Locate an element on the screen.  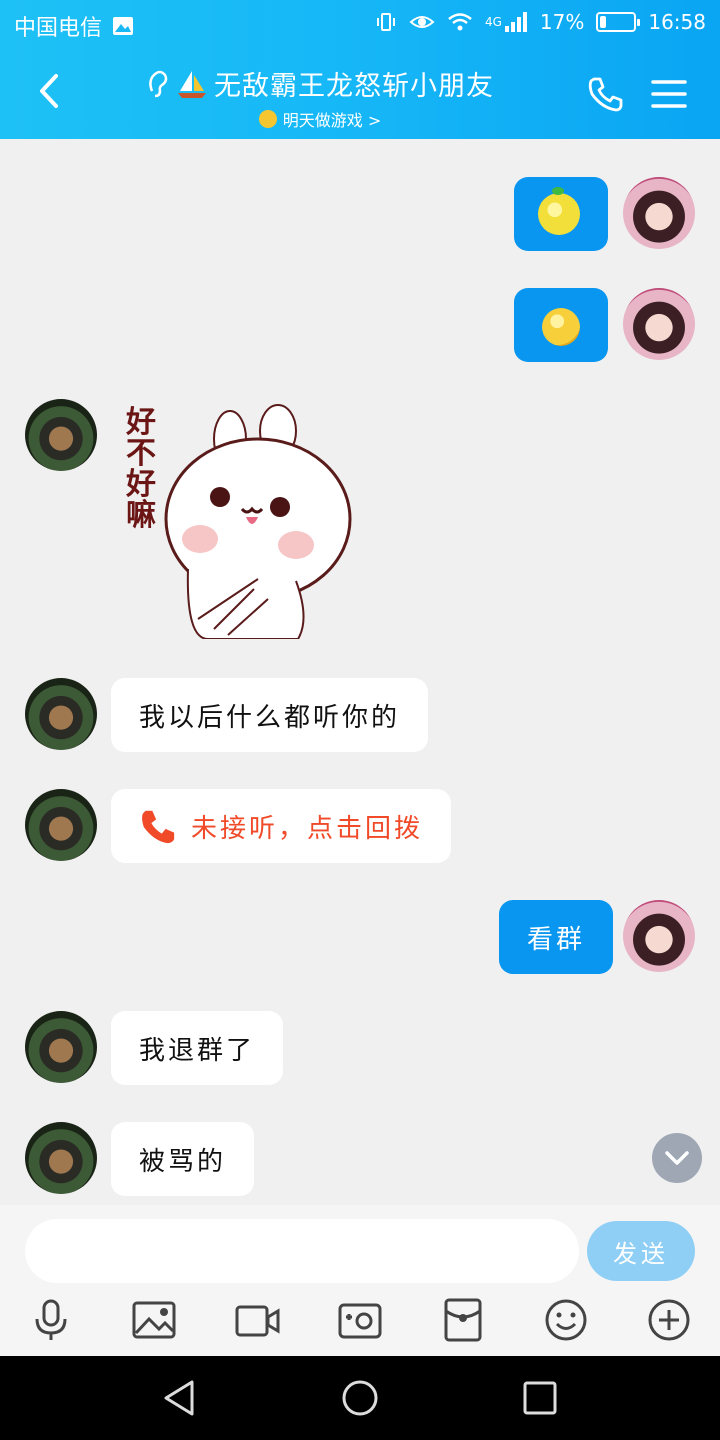
title-bar: 无敌霸王龙怒斩小朋友 明天做游戏 > is located at coordinates (360, 94).